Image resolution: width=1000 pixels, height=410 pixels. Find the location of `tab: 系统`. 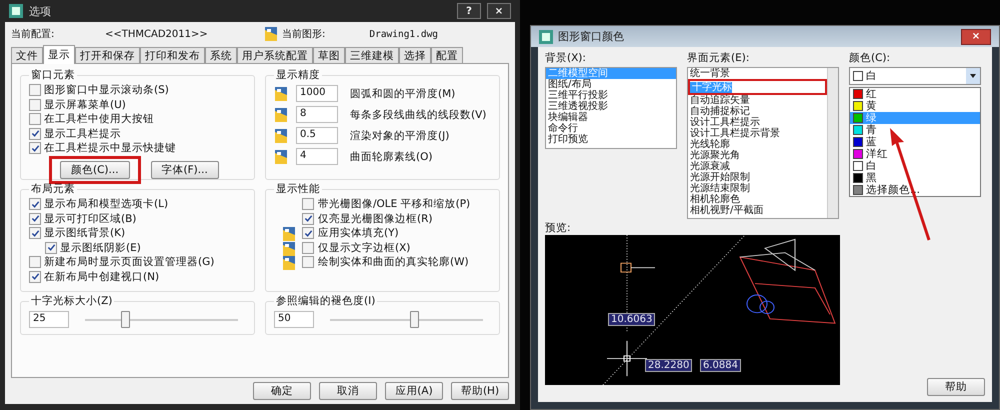

tab: 系统 is located at coordinates (221, 55).